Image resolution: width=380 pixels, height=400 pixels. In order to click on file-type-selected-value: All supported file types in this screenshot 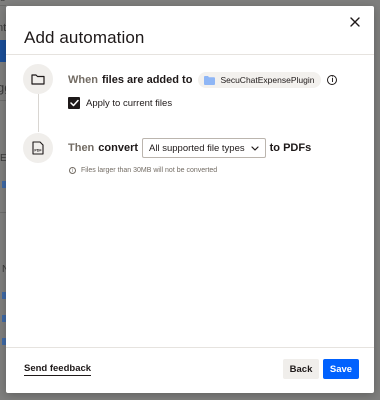, I will do `click(197, 148)`.